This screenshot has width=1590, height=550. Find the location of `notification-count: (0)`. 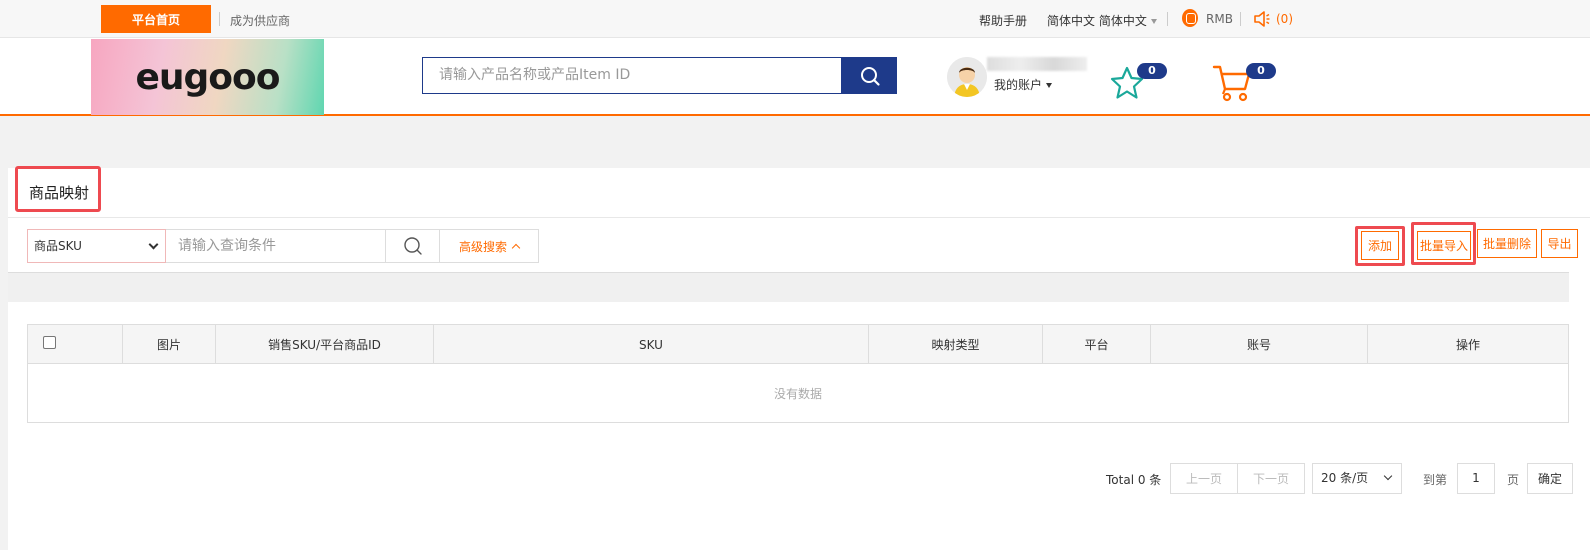

notification-count: (0) is located at coordinates (1284, 19).